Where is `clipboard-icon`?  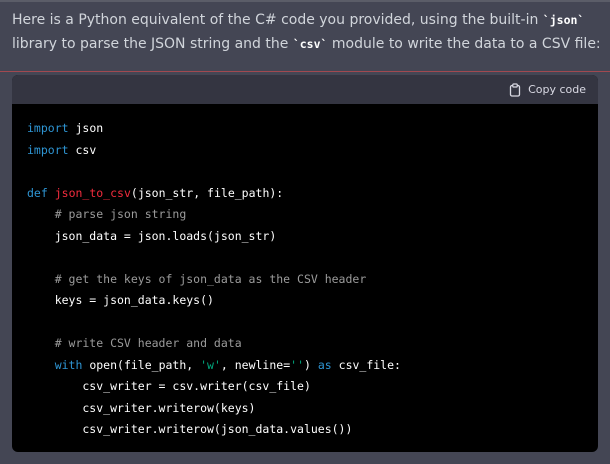
clipboard-icon is located at coordinates (515, 89).